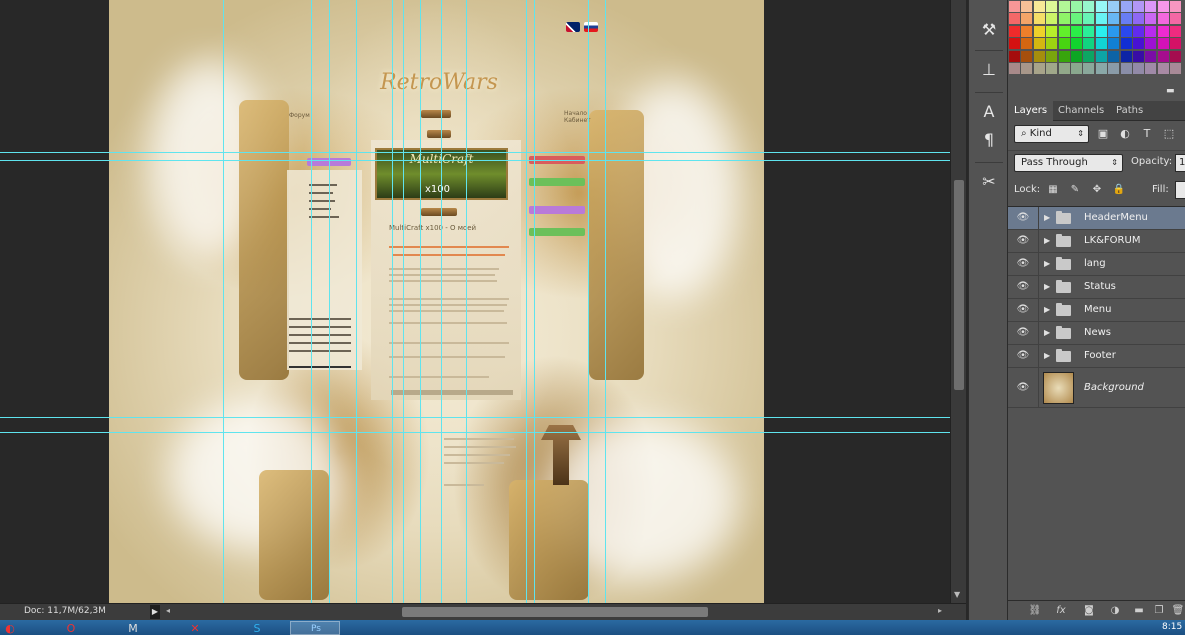 The width and height of the screenshot is (1185, 635). I want to click on tab-layers: Layers, so click(1031, 111).